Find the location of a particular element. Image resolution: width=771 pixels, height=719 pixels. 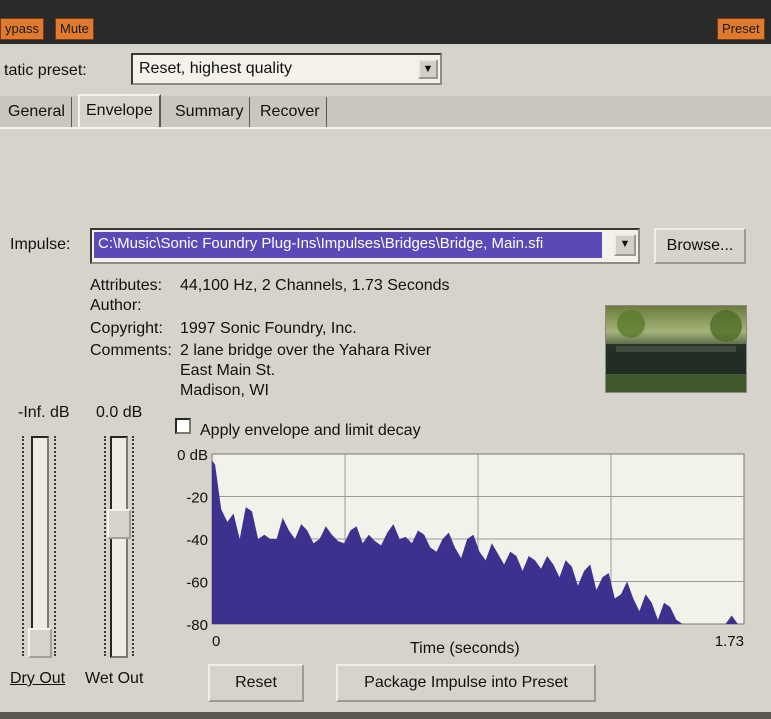

impulse-label: Impulse: is located at coordinates (40, 244).